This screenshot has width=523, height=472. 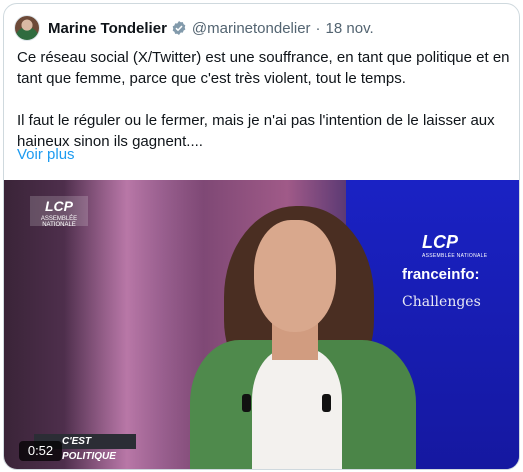 What do you see at coordinates (46, 154) in the screenshot?
I see `show-more-link: Voir plus` at bounding box center [46, 154].